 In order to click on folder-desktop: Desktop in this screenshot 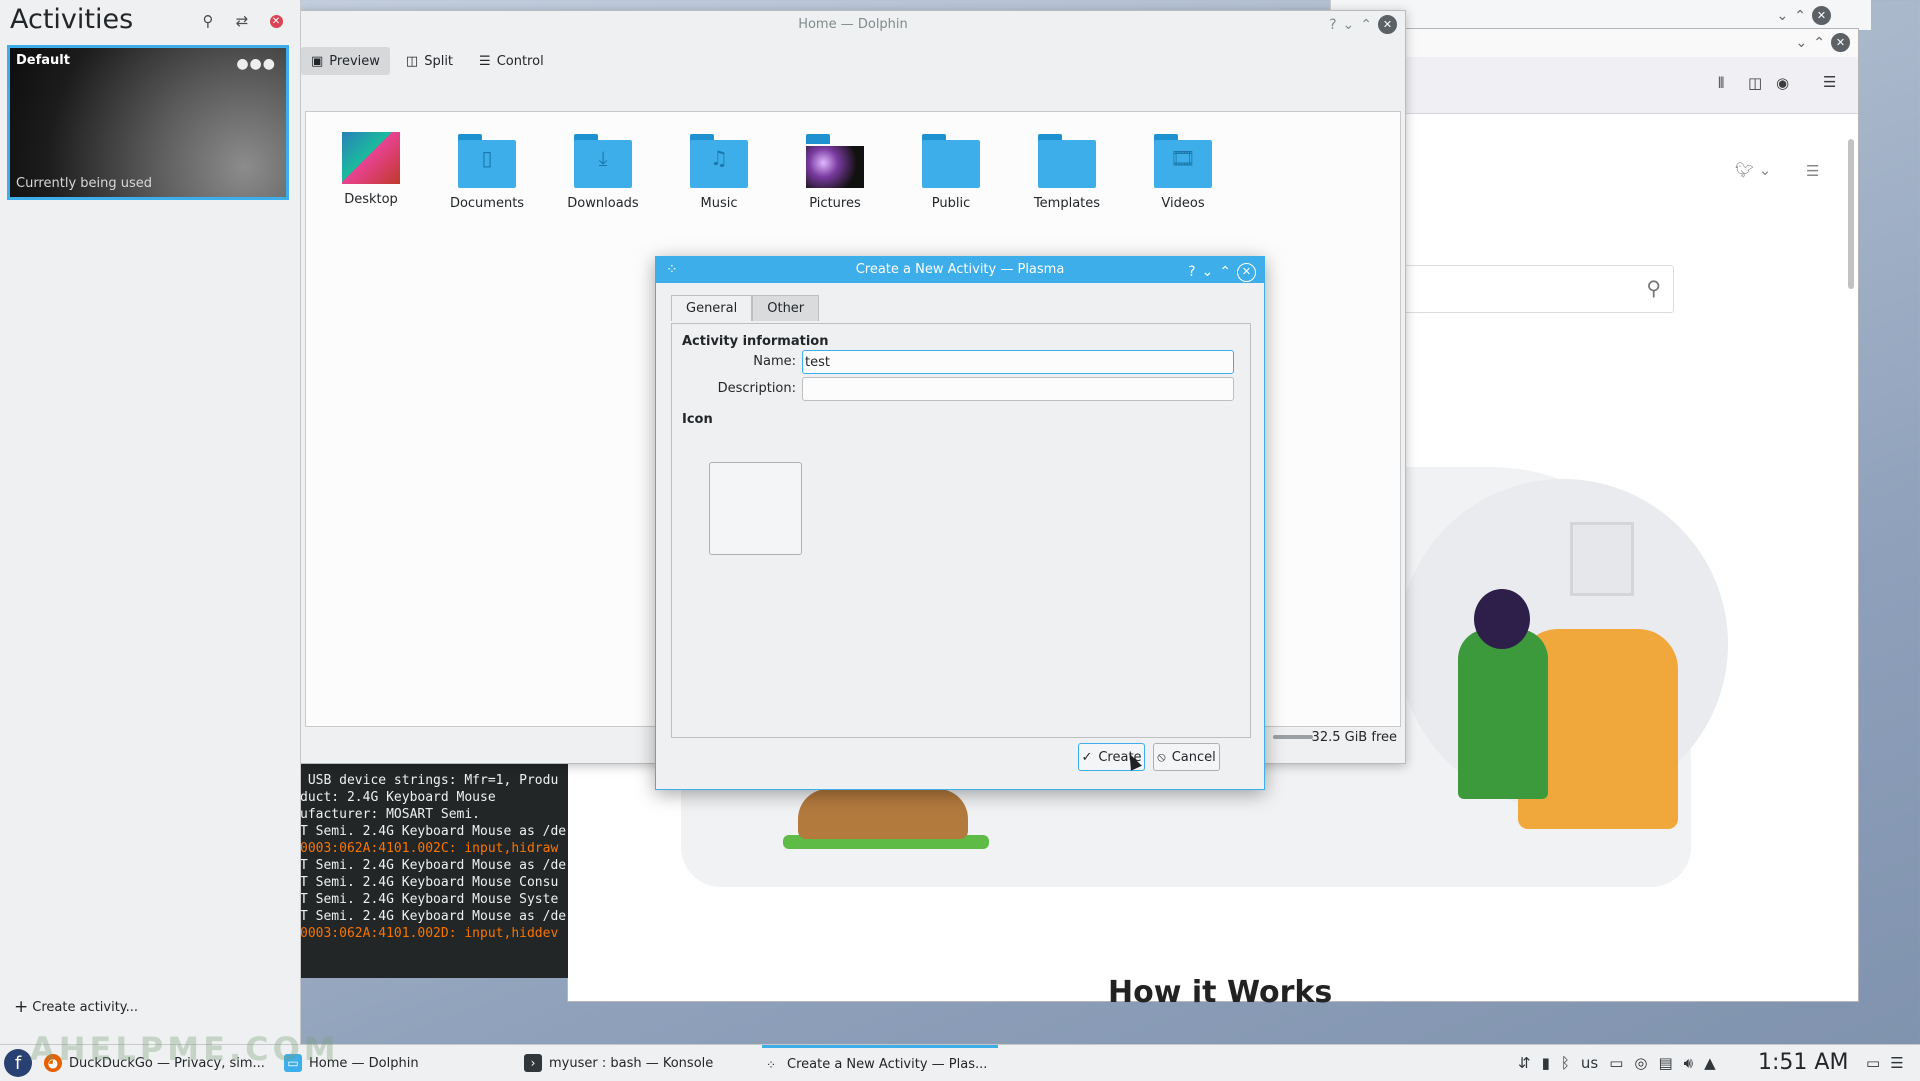, I will do `click(371, 169)`.